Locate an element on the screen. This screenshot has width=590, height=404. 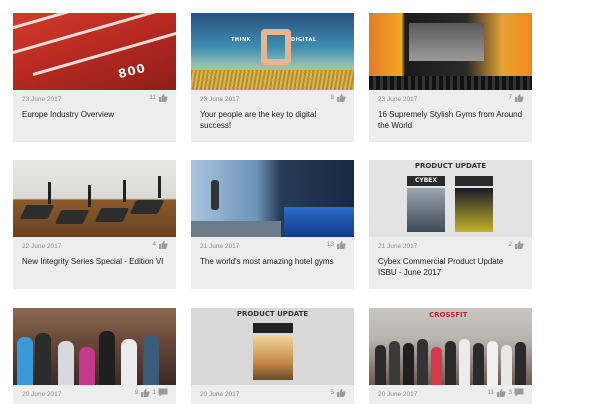
thumb-text-left: THINK is located at coordinates (241, 40).